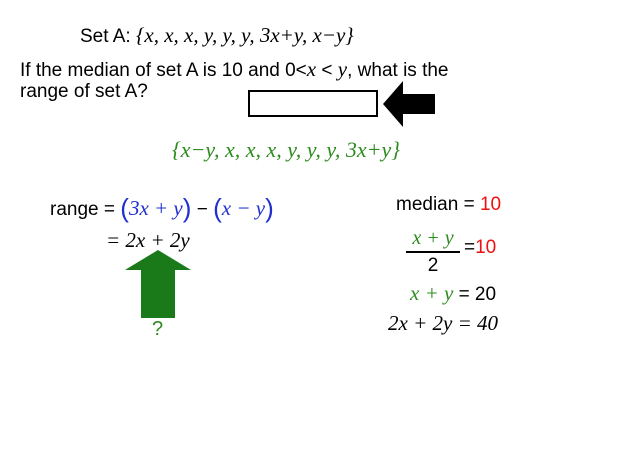 The height and width of the screenshot is (464, 620). What do you see at coordinates (187, 208) in the screenshot?
I see `paren-close-1-icon: )` at bounding box center [187, 208].